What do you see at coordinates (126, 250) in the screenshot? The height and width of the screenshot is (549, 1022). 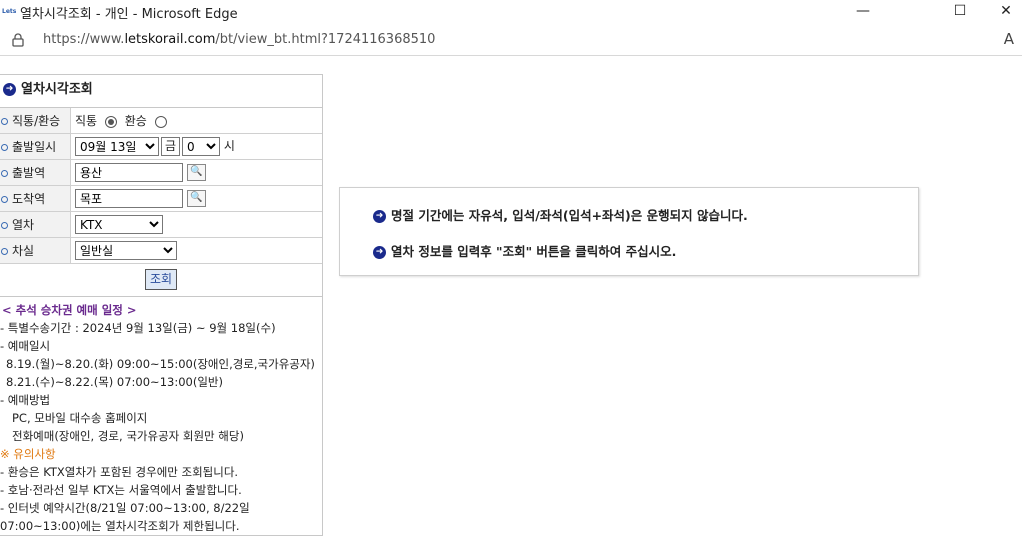 I see `seat-class-select: 일반실` at bounding box center [126, 250].